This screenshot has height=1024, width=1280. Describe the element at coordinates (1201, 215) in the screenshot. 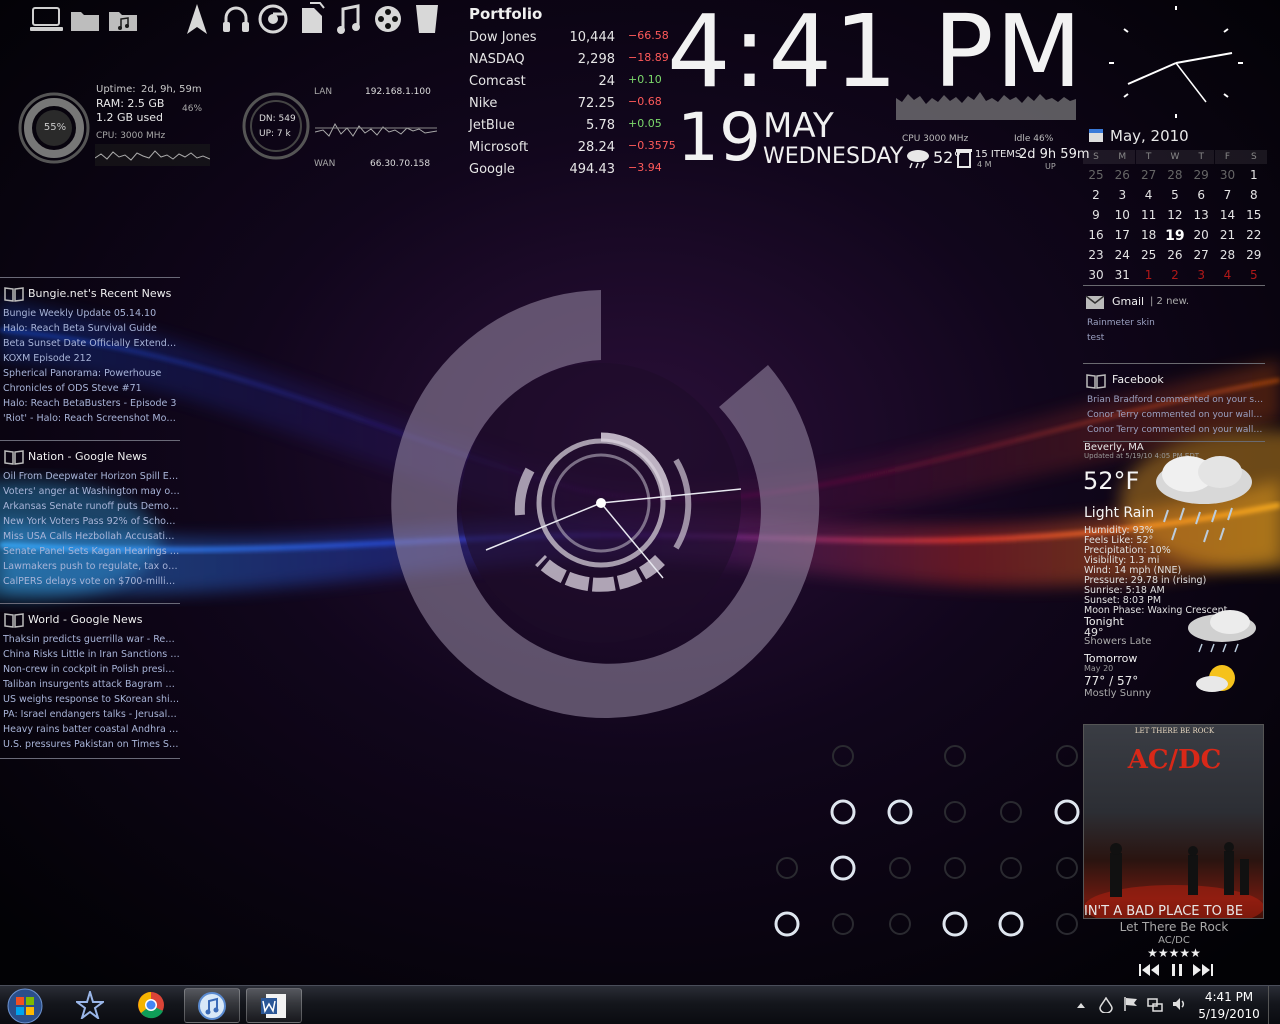

I see `calendar-day: 13` at that location.